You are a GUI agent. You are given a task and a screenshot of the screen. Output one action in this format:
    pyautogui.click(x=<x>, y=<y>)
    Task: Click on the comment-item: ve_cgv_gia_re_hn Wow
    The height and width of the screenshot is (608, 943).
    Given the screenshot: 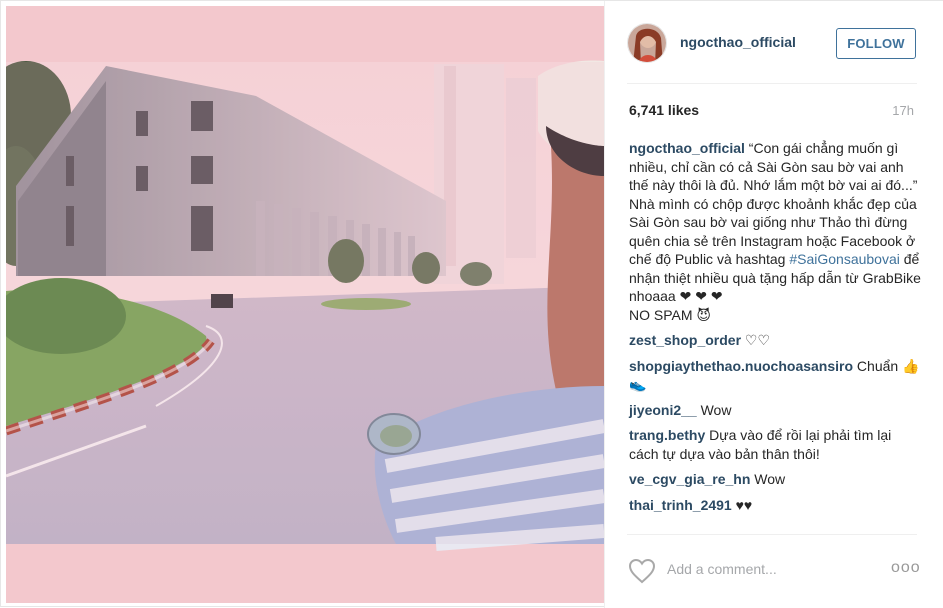 What is the action you would take?
    pyautogui.click(x=775, y=479)
    